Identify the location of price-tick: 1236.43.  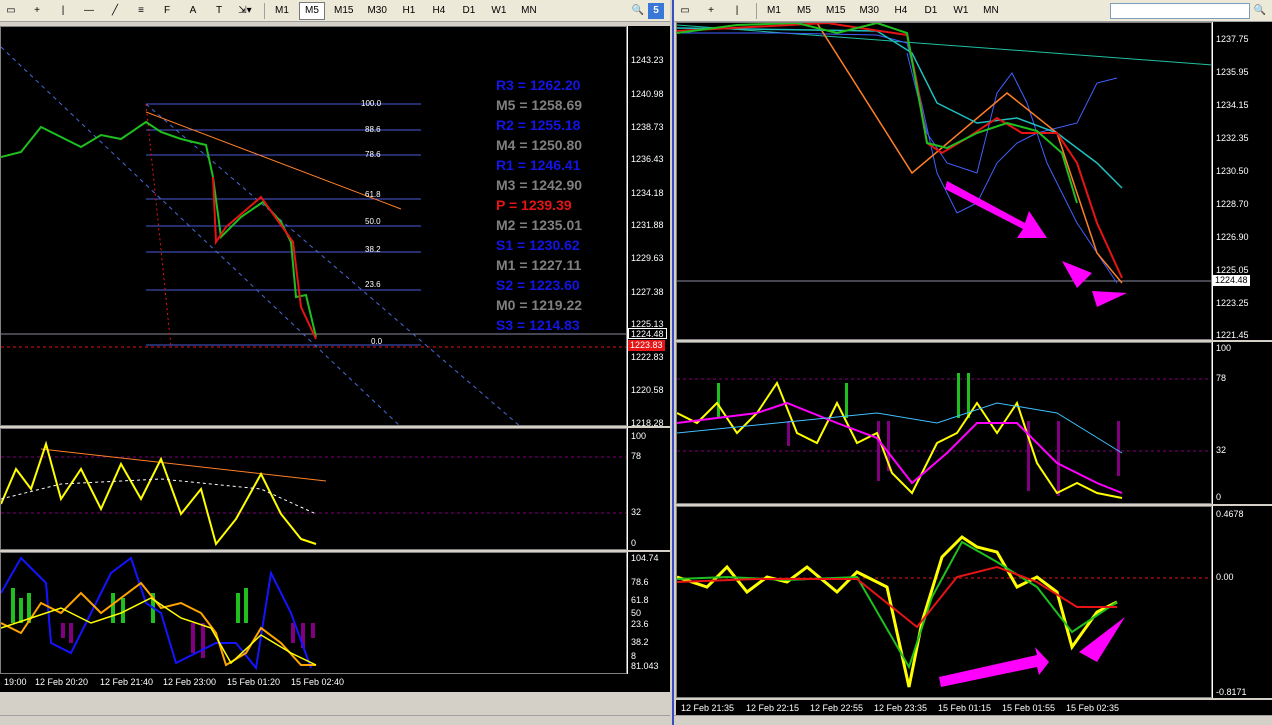
(647, 159).